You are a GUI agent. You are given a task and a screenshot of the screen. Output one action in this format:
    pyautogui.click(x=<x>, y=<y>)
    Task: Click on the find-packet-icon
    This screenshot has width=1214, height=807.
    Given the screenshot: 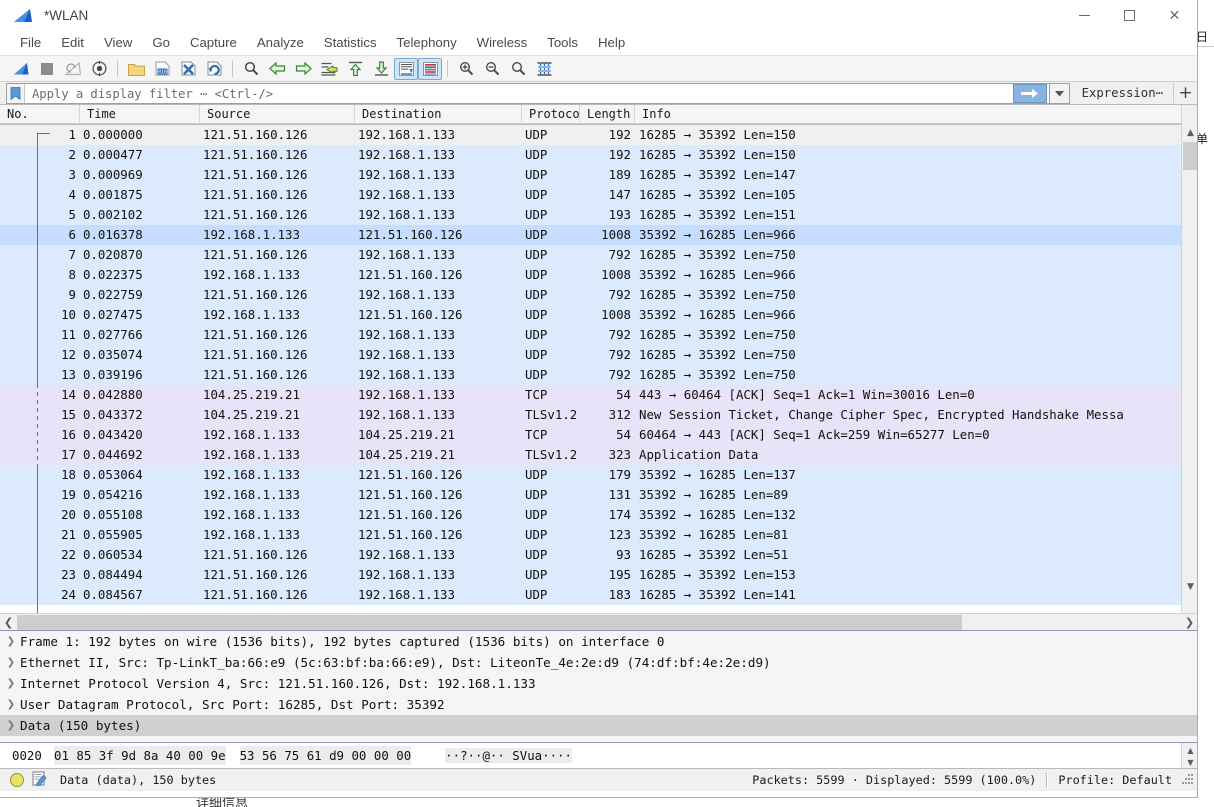 What is the action you would take?
    pyautogui.click(x=251, y=69)
    